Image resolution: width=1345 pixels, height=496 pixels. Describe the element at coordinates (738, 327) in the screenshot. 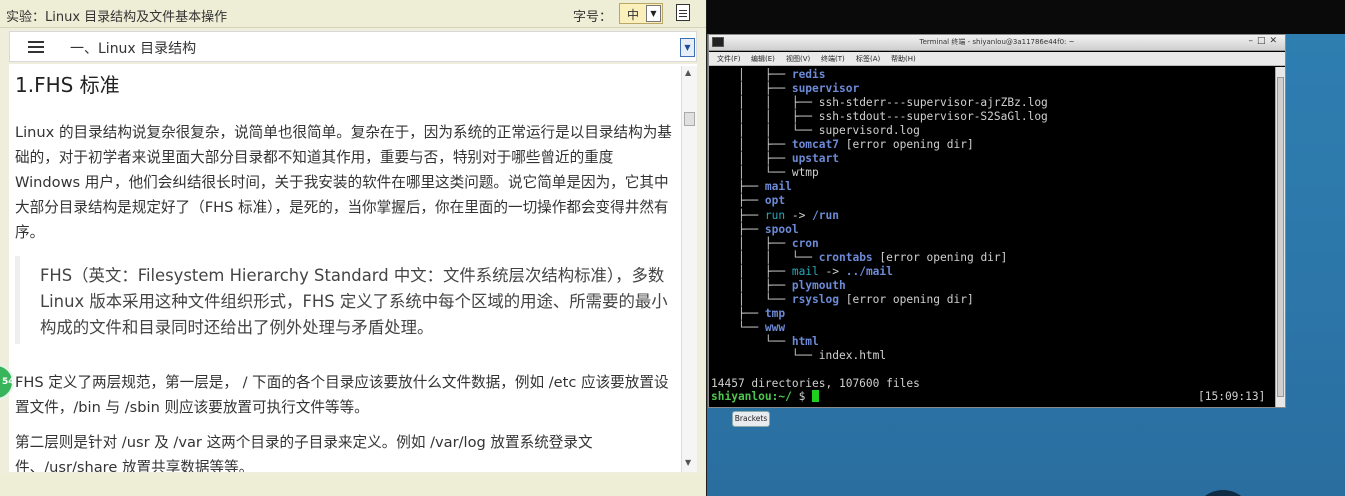

I see `tree-branch: └──` at that location.